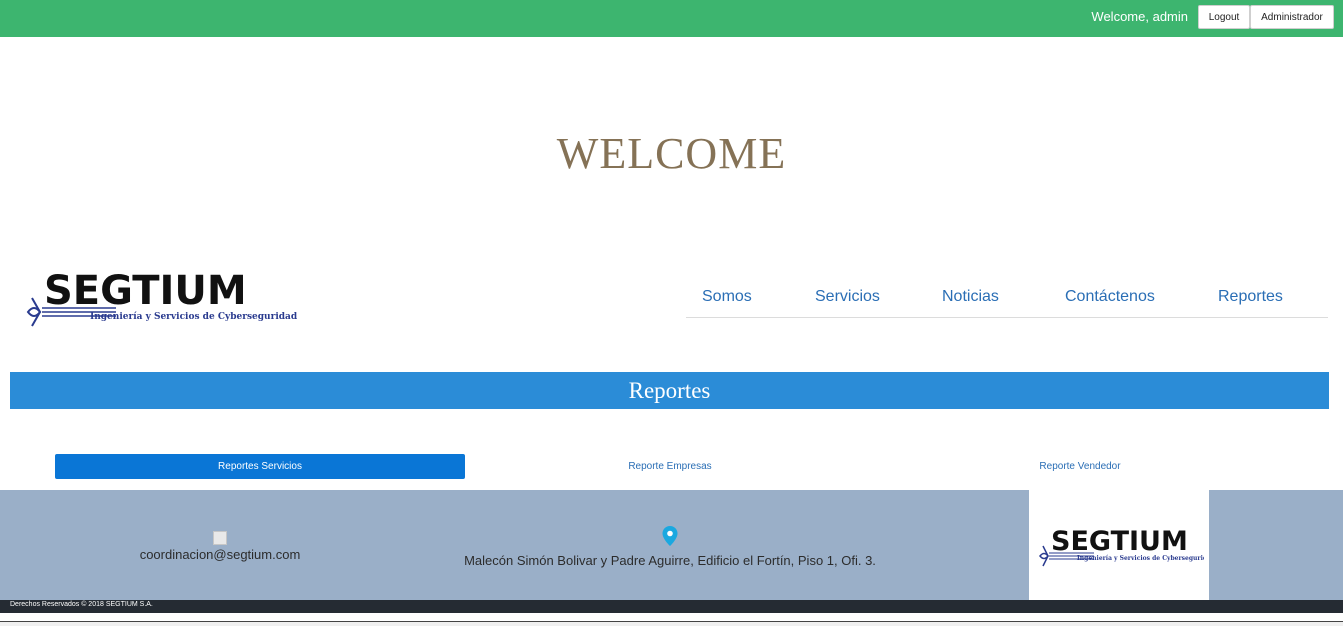 This screenshot has height=626, width=1343. I want to click on administrador-button: Administrador, so click(1292, 17).